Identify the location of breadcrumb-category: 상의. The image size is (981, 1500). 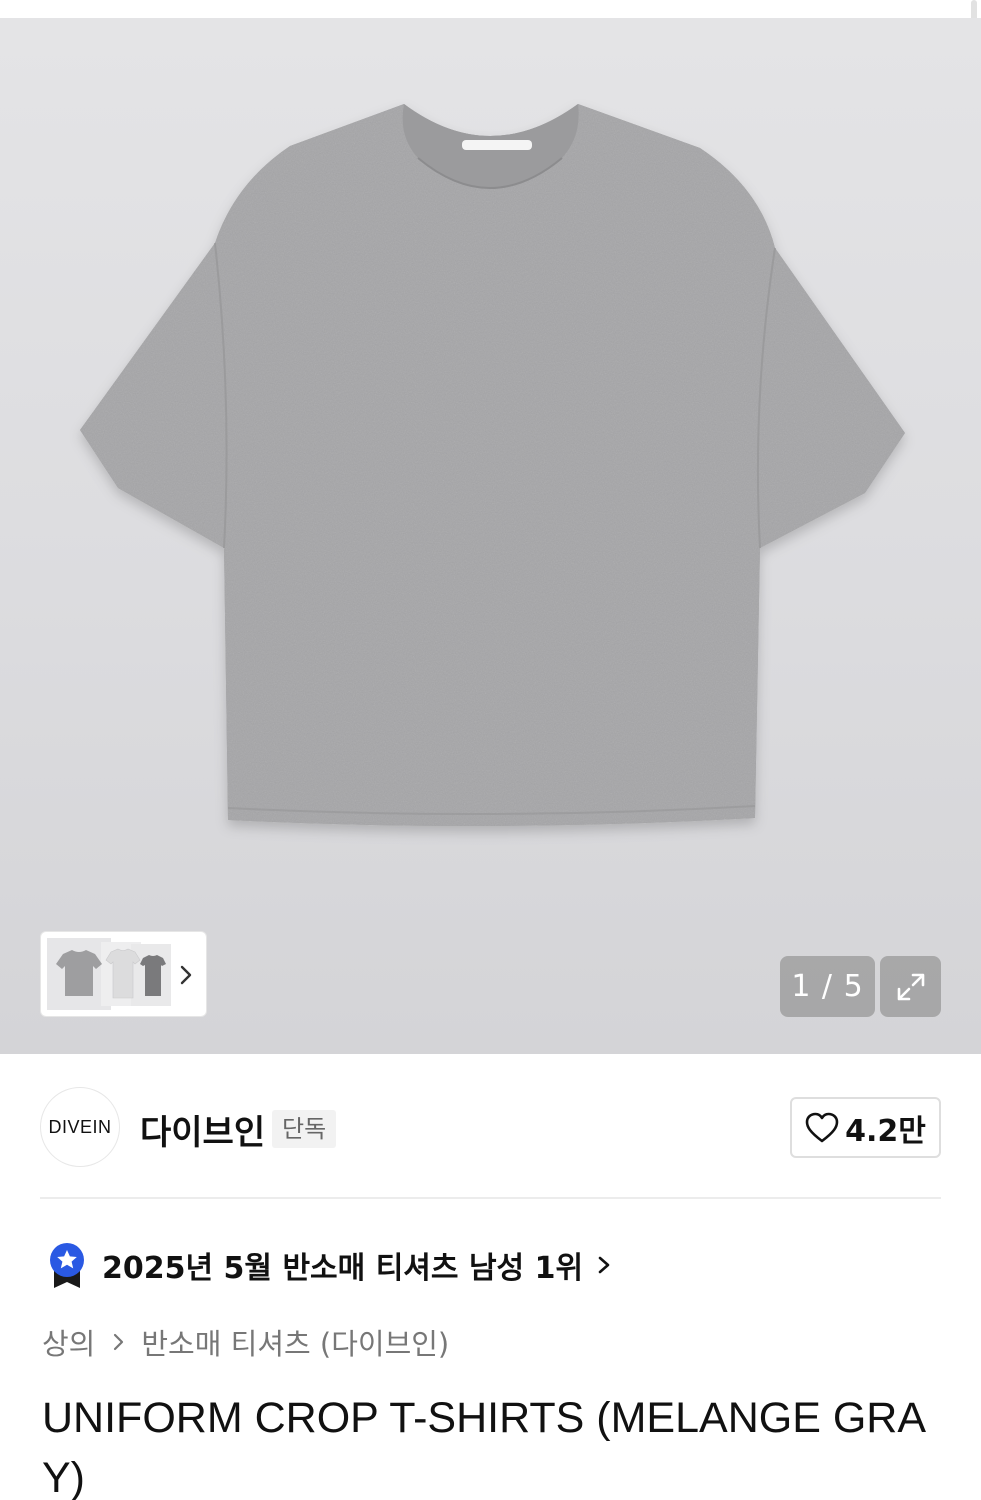
(68, 1342).